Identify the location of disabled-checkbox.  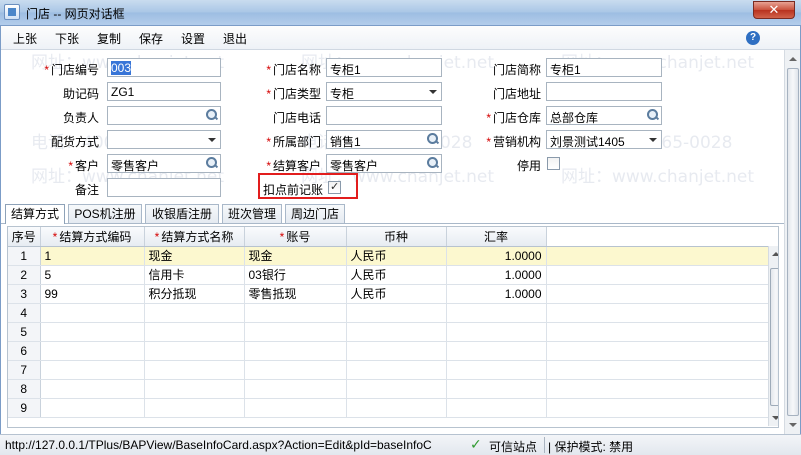
(553, 163).